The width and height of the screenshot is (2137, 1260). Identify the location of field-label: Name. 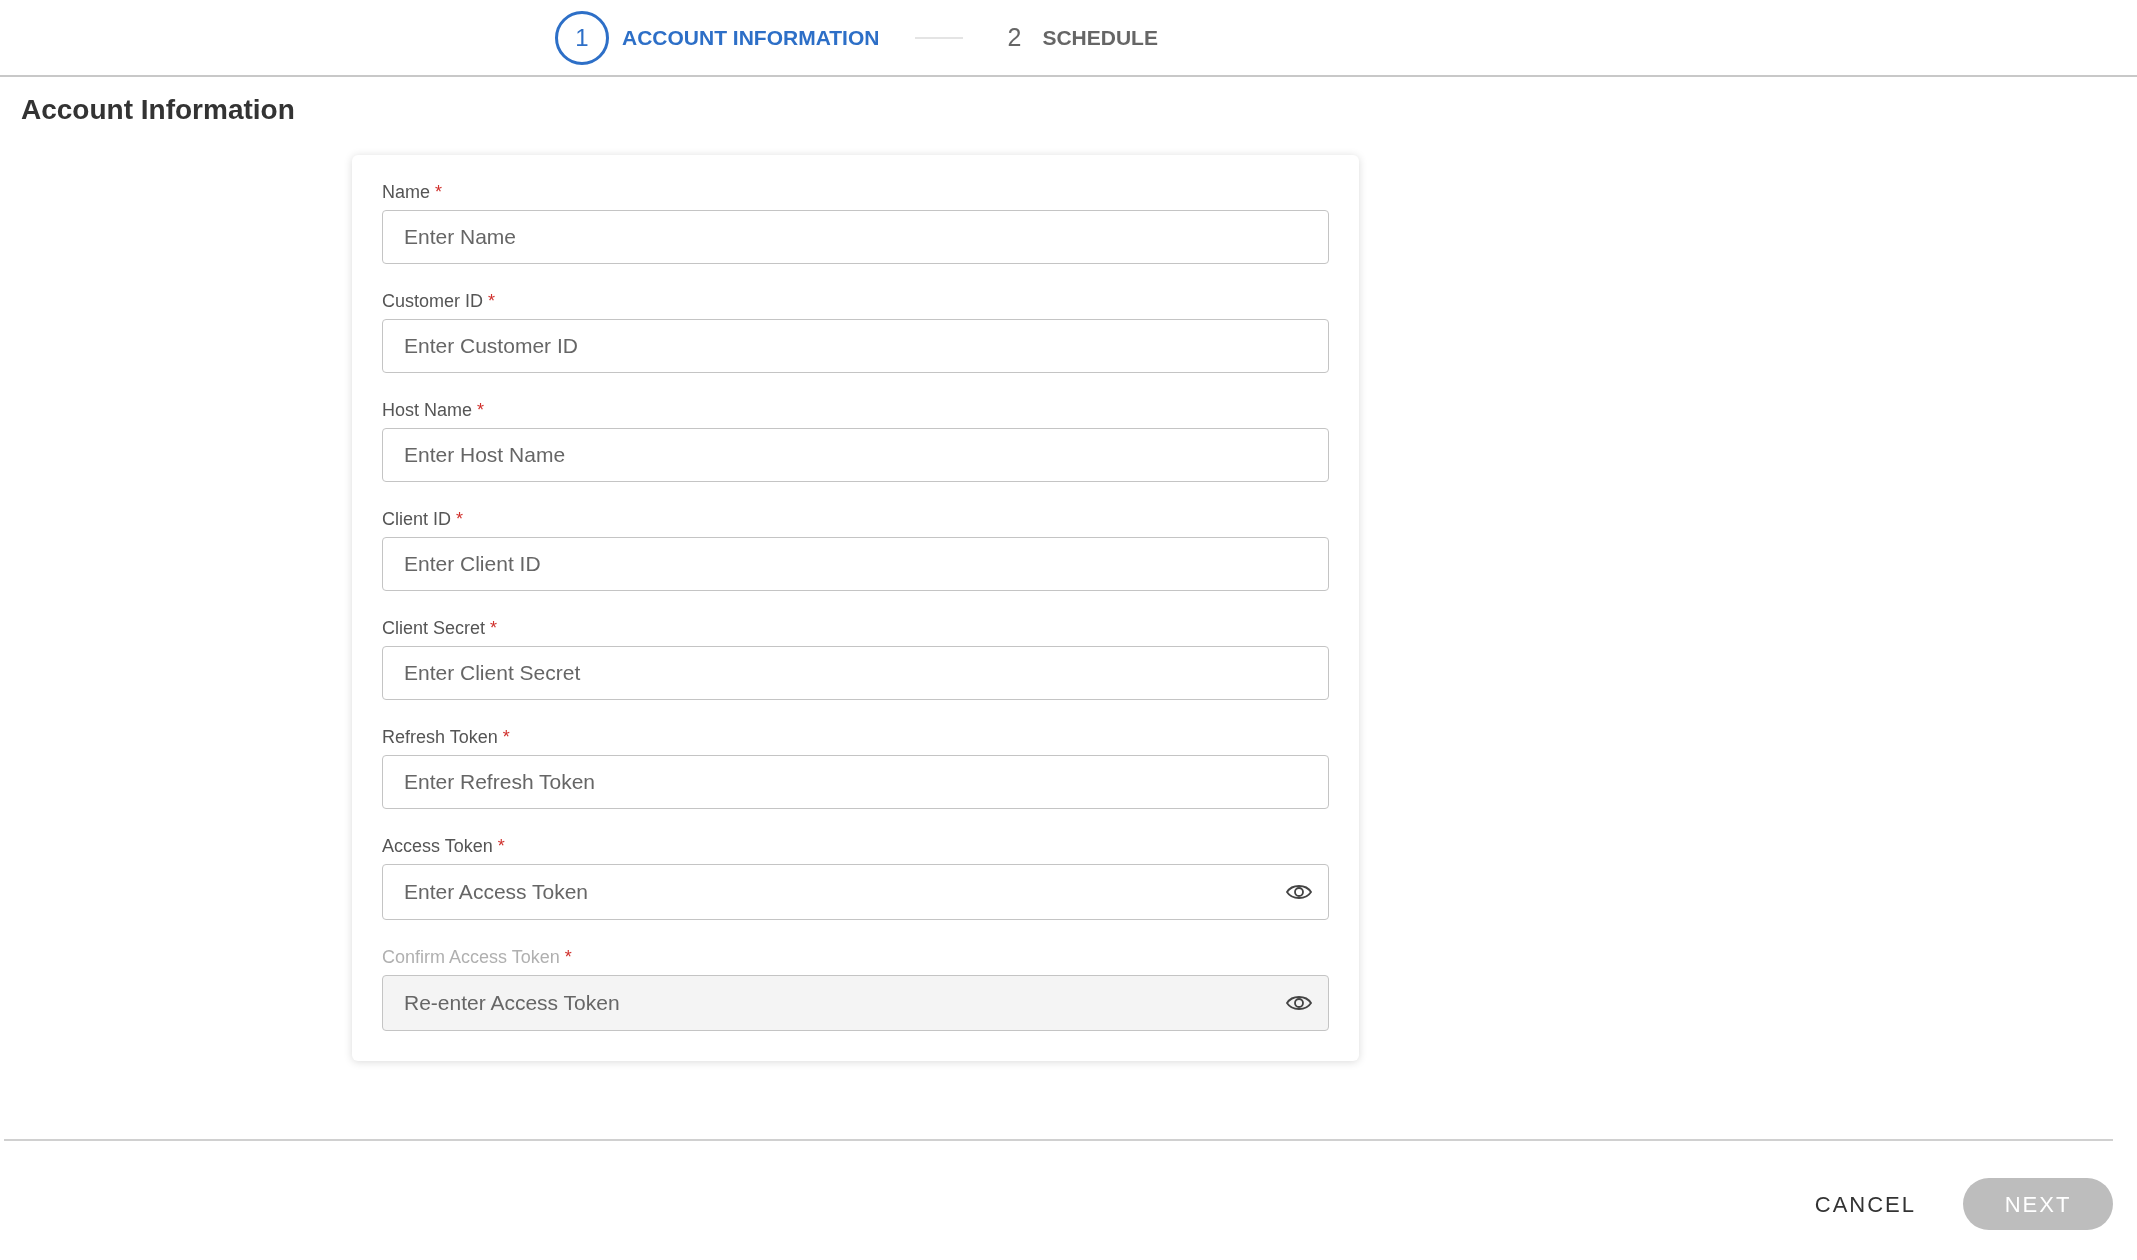
(406, 192).